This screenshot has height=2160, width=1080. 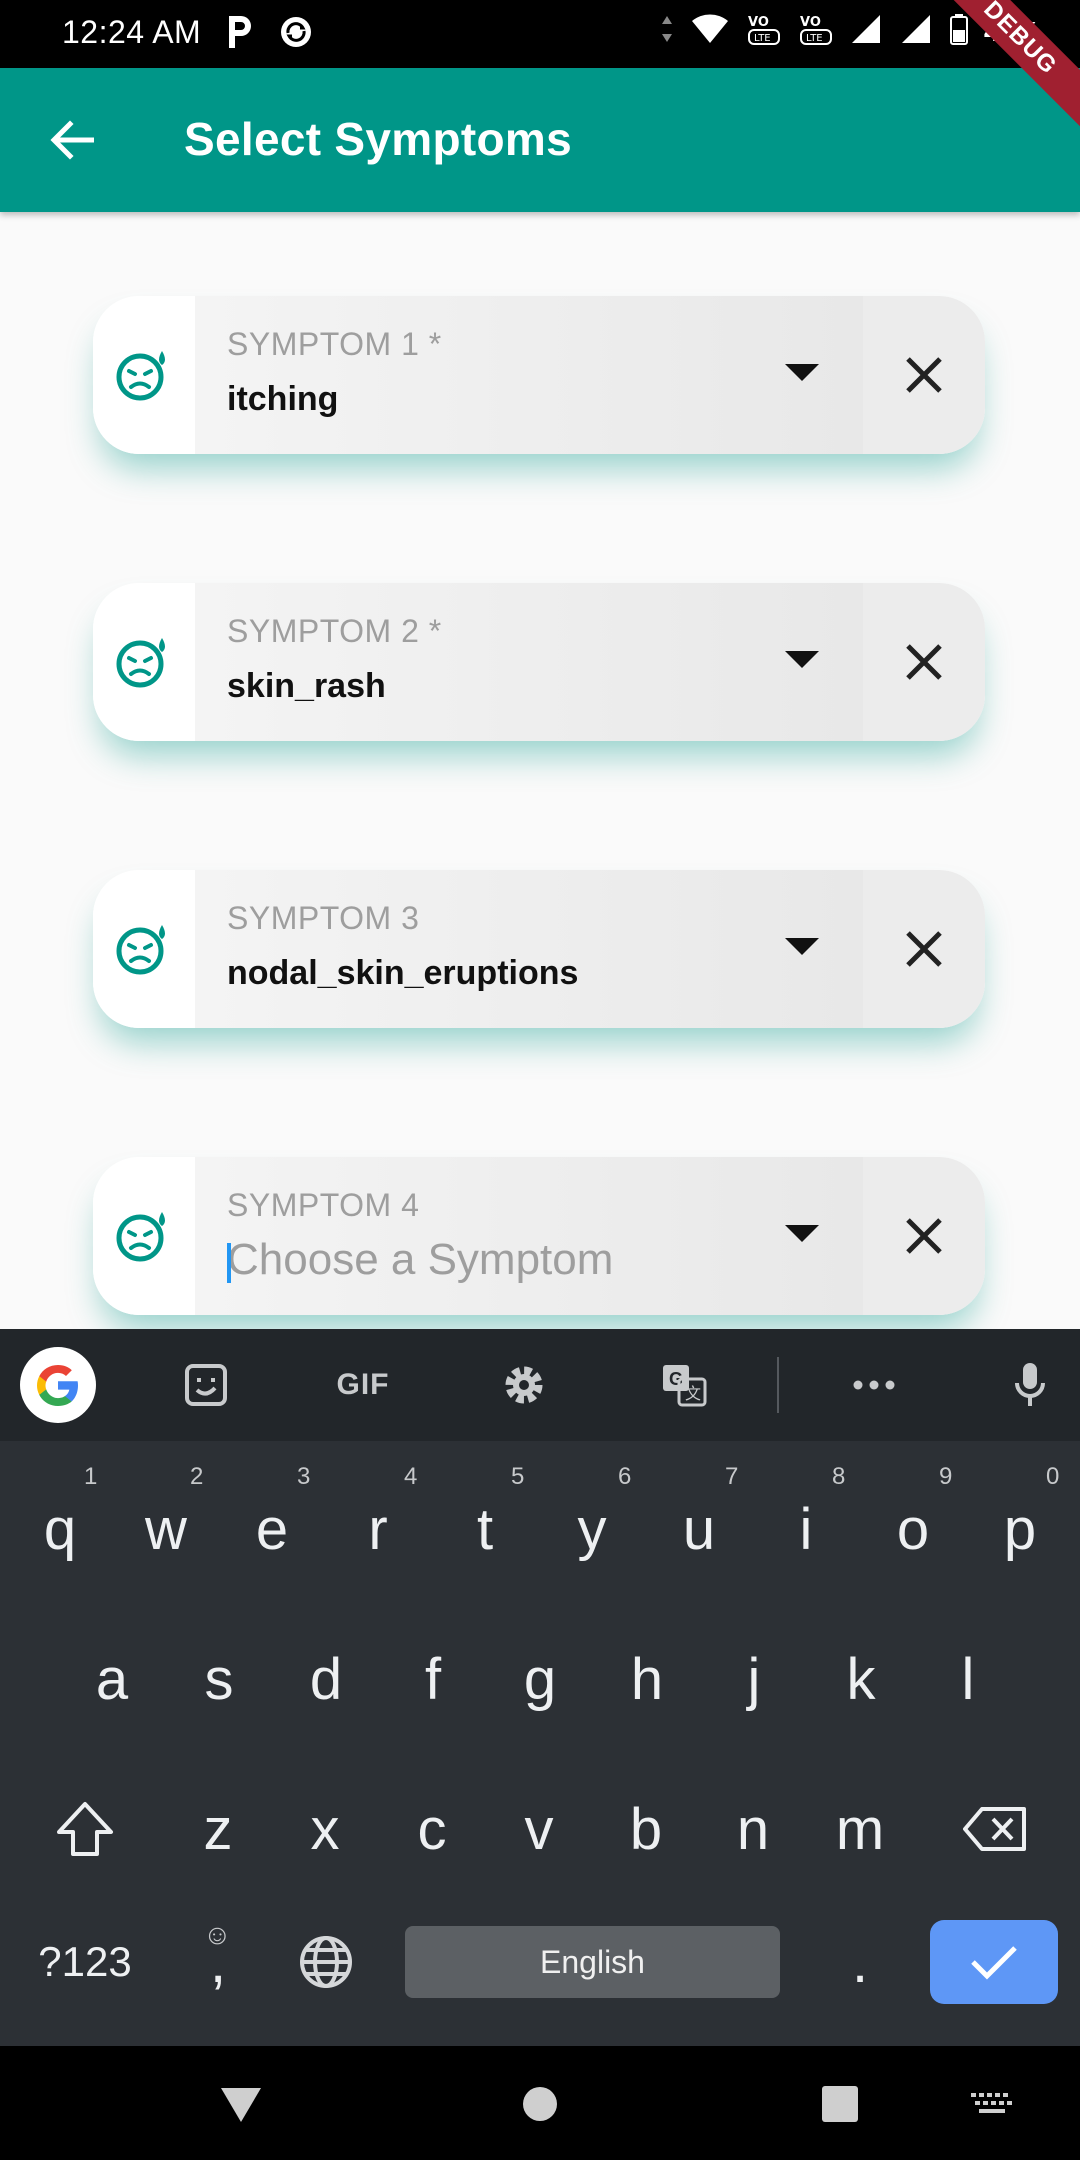 What do you see at coordinates (764, 31) in the screenshot?
I see `volte-1-icon: VO LTE` at bounding box center [764, 31].